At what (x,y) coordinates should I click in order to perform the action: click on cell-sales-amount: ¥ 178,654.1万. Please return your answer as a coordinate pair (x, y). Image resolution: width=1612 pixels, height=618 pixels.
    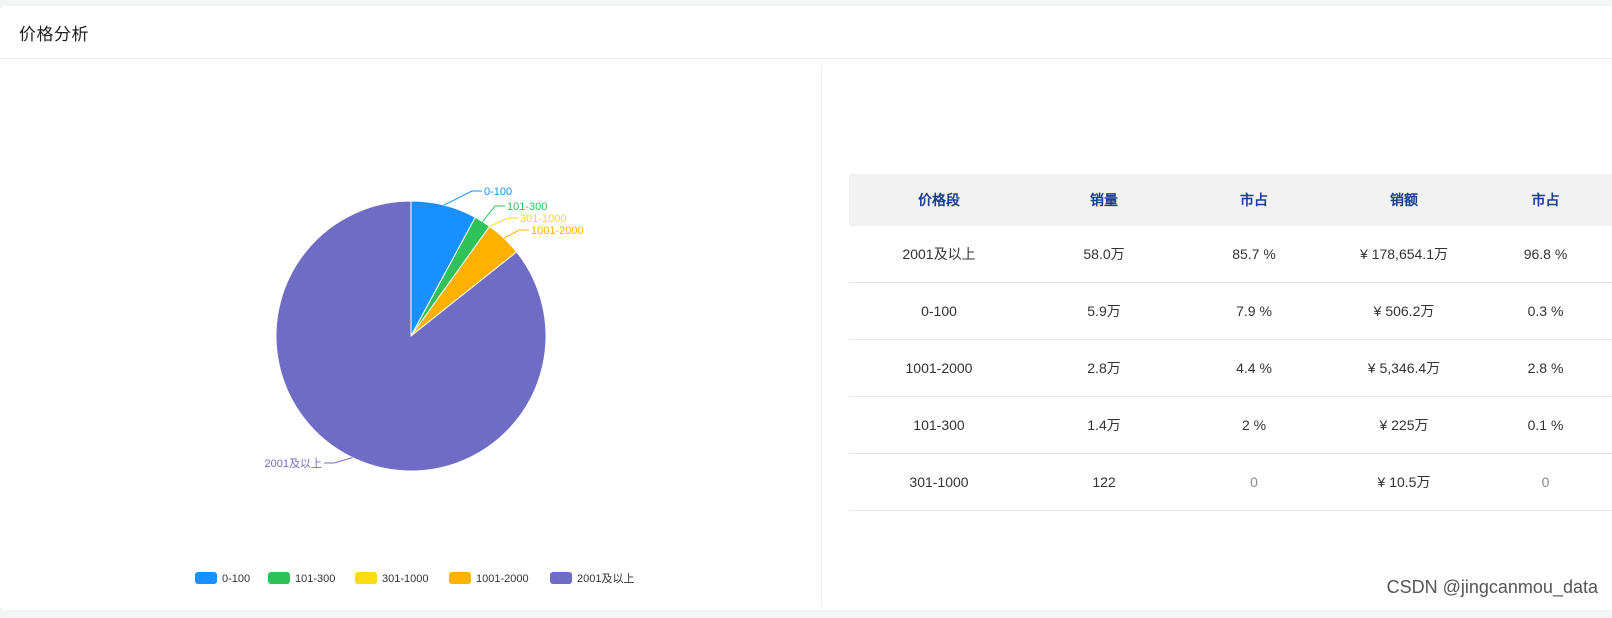
    Looking at the image, I should click on (1404, 254).